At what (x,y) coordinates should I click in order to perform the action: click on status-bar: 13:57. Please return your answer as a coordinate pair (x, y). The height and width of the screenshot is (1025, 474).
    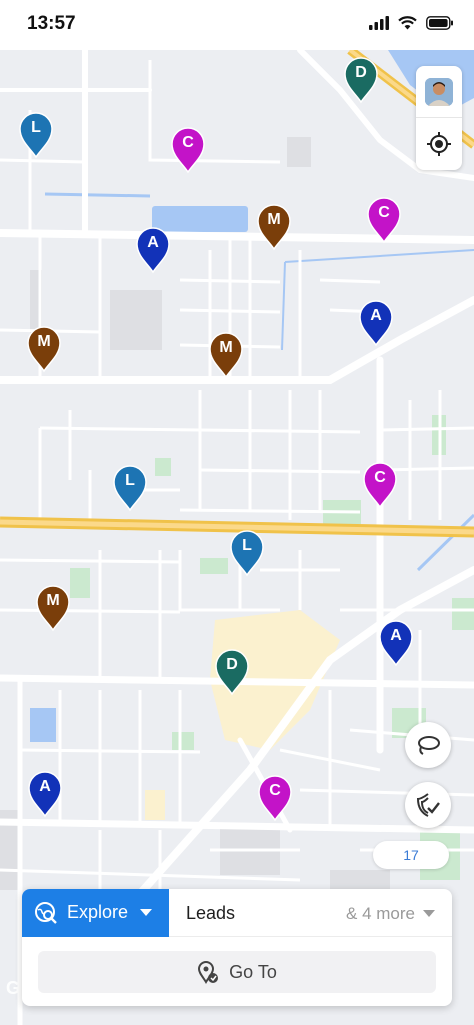
    Looking at the image, I should click on (237, 25).